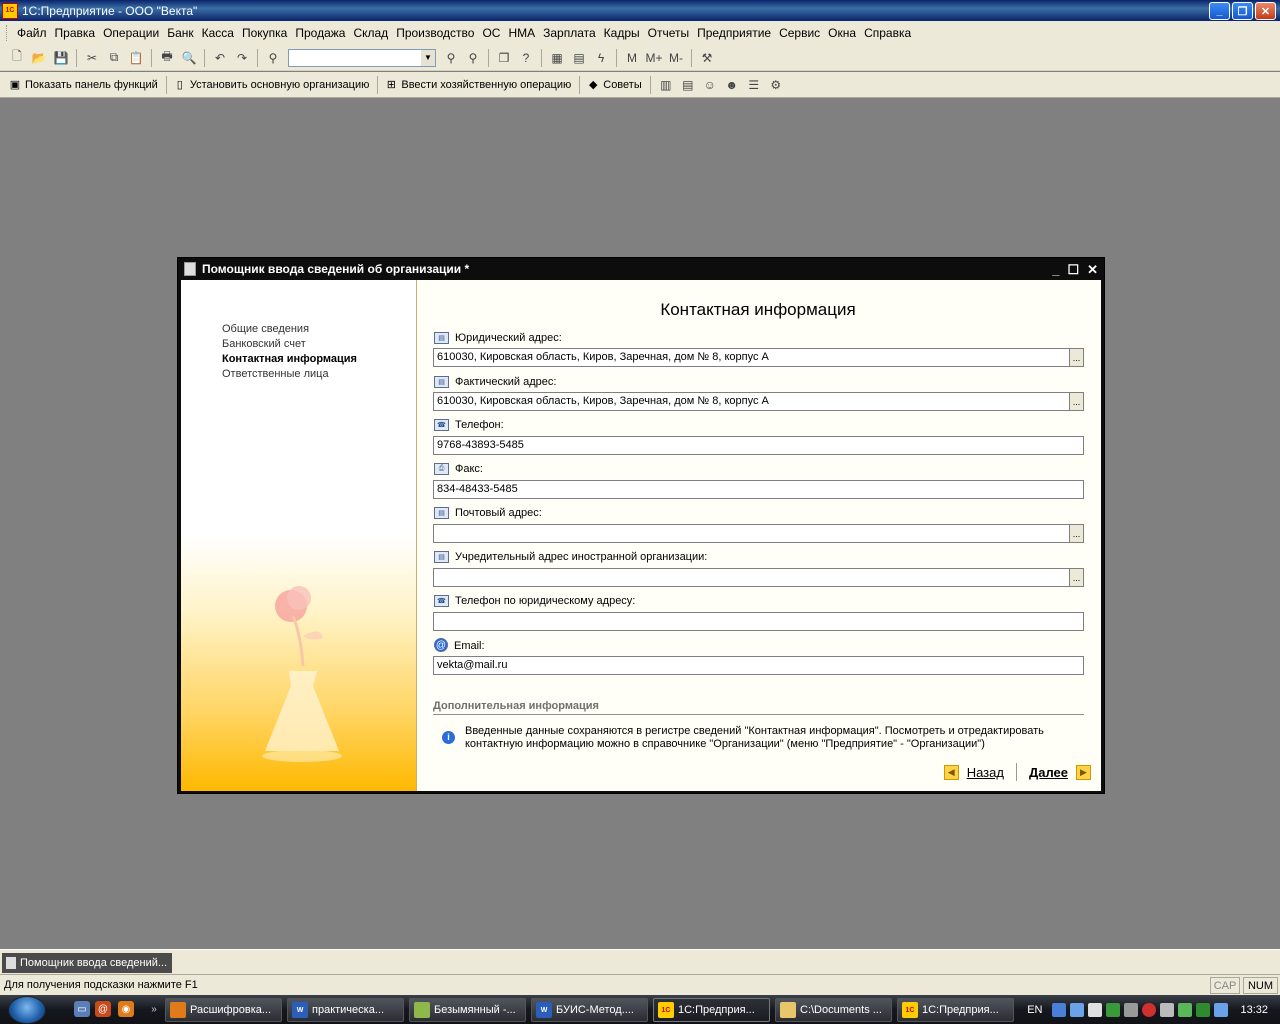 This screenshot has height=1024, width=1280. I want to click on menu-intangibles: НМА, so click(521, 33).